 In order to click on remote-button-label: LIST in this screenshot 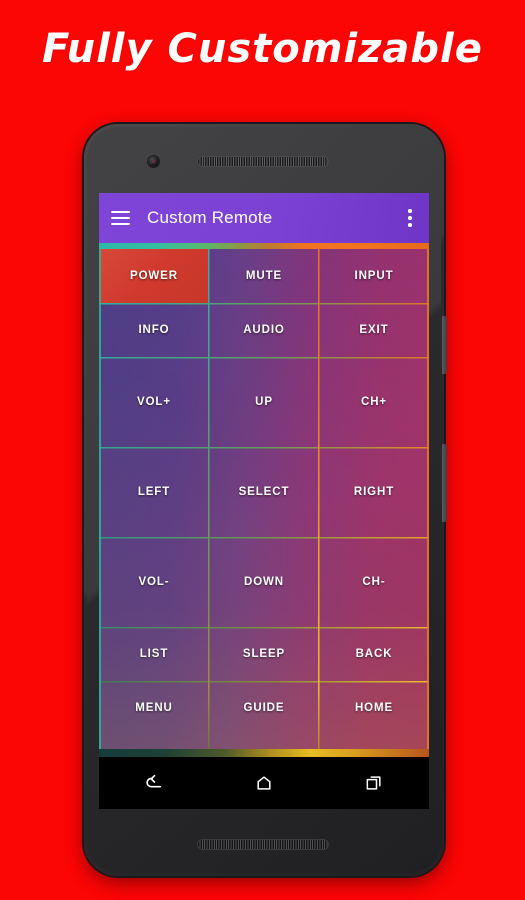, I will do `click(154, 654)`.